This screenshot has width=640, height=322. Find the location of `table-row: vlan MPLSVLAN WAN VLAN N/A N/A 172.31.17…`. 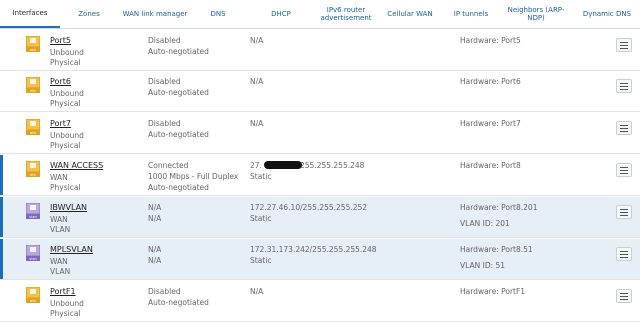

table-row: vlan MPLSVLAN WAN VLAN N/A N/A 172.31.17… is located at coordinates (320, 259).